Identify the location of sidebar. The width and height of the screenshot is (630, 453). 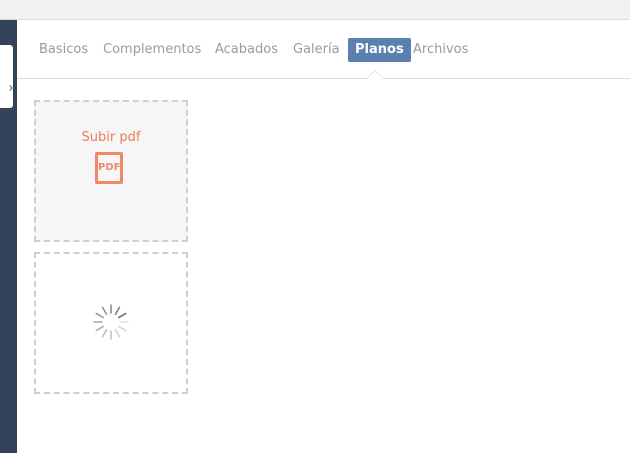
(8, 236).